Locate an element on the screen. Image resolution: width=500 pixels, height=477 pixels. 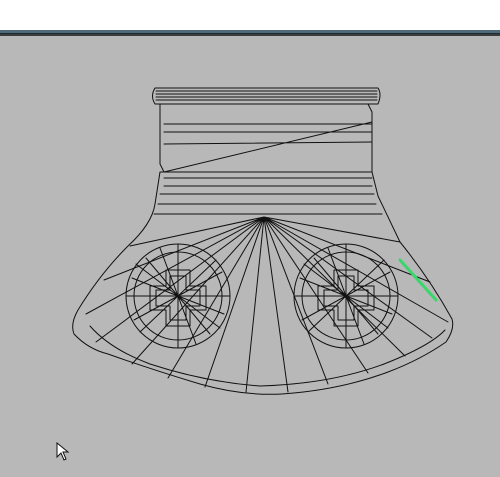
top-cap is located at coordinates (266, 96).